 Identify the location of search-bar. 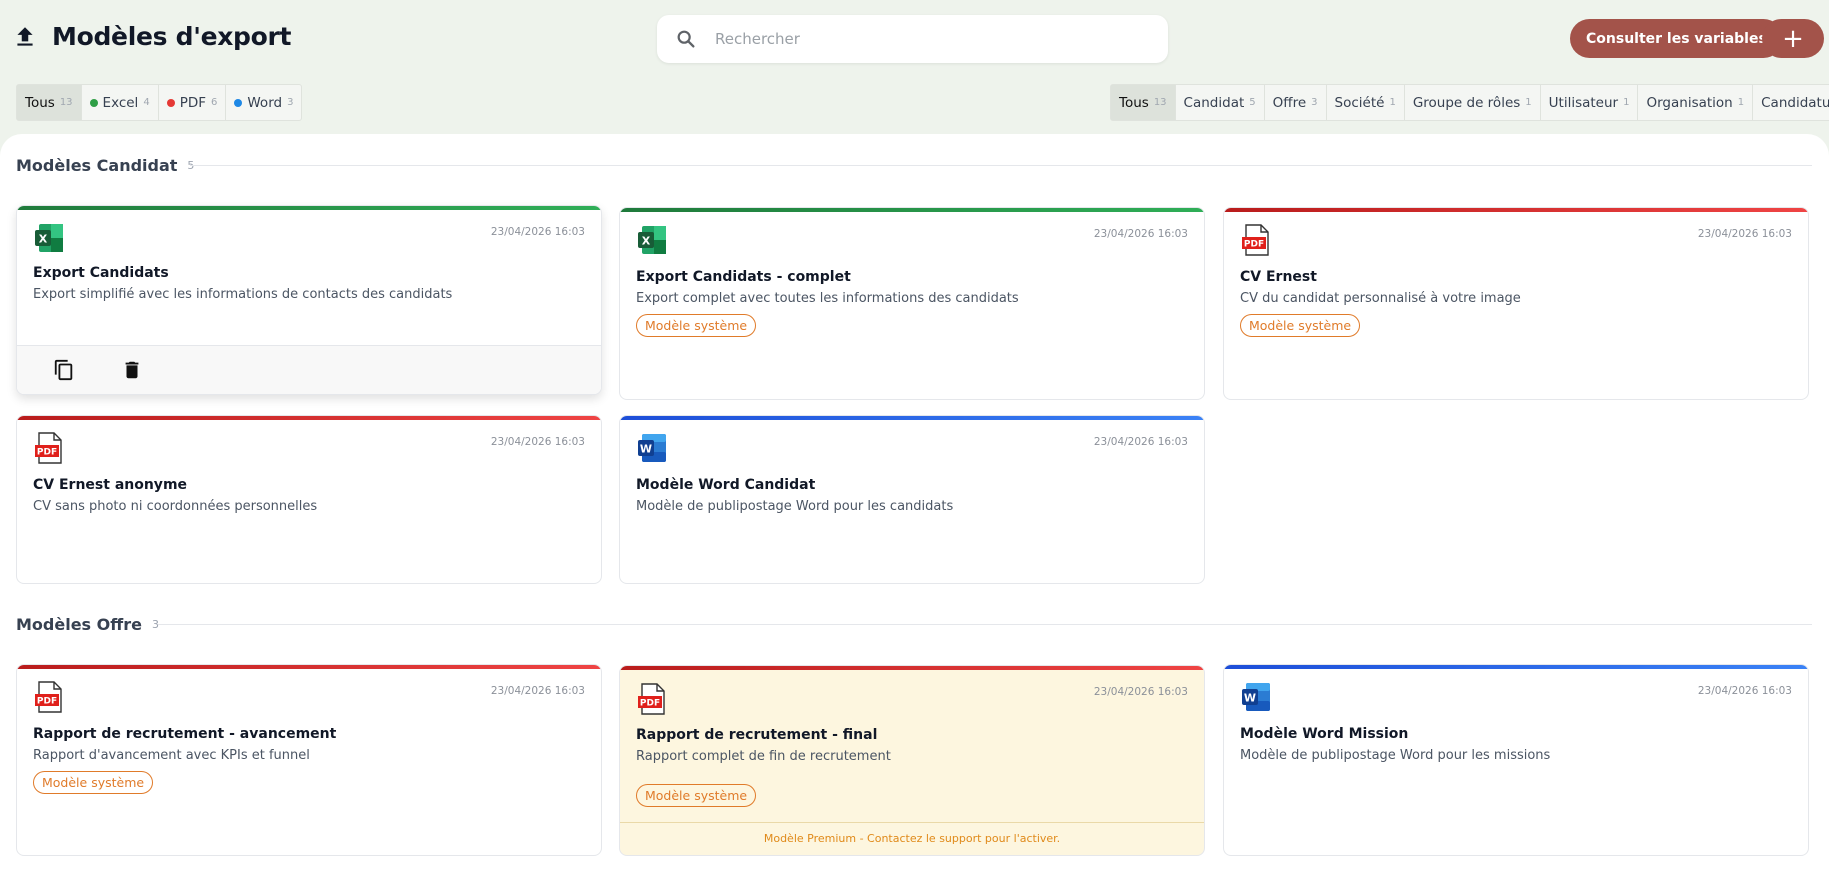
(912, 39).